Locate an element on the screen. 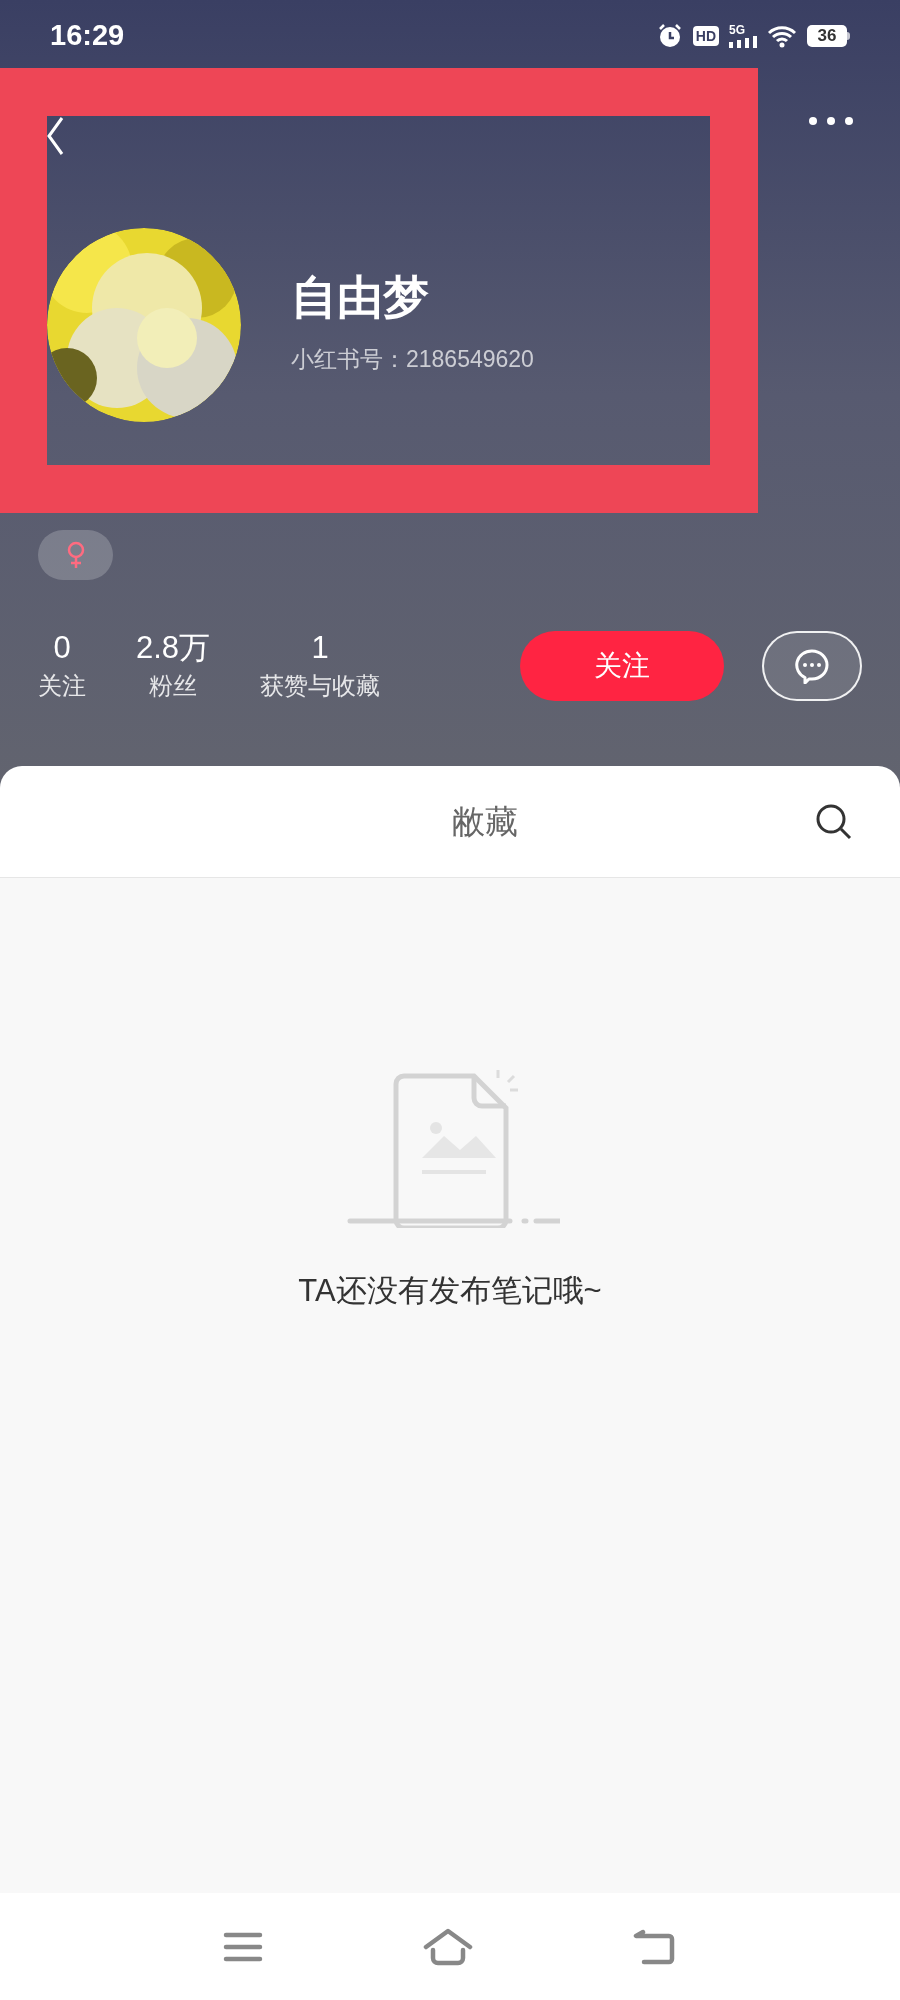 This screenshot has height=2000, width=900. battery-indicator: 36 is located at coordinates (828, 36).